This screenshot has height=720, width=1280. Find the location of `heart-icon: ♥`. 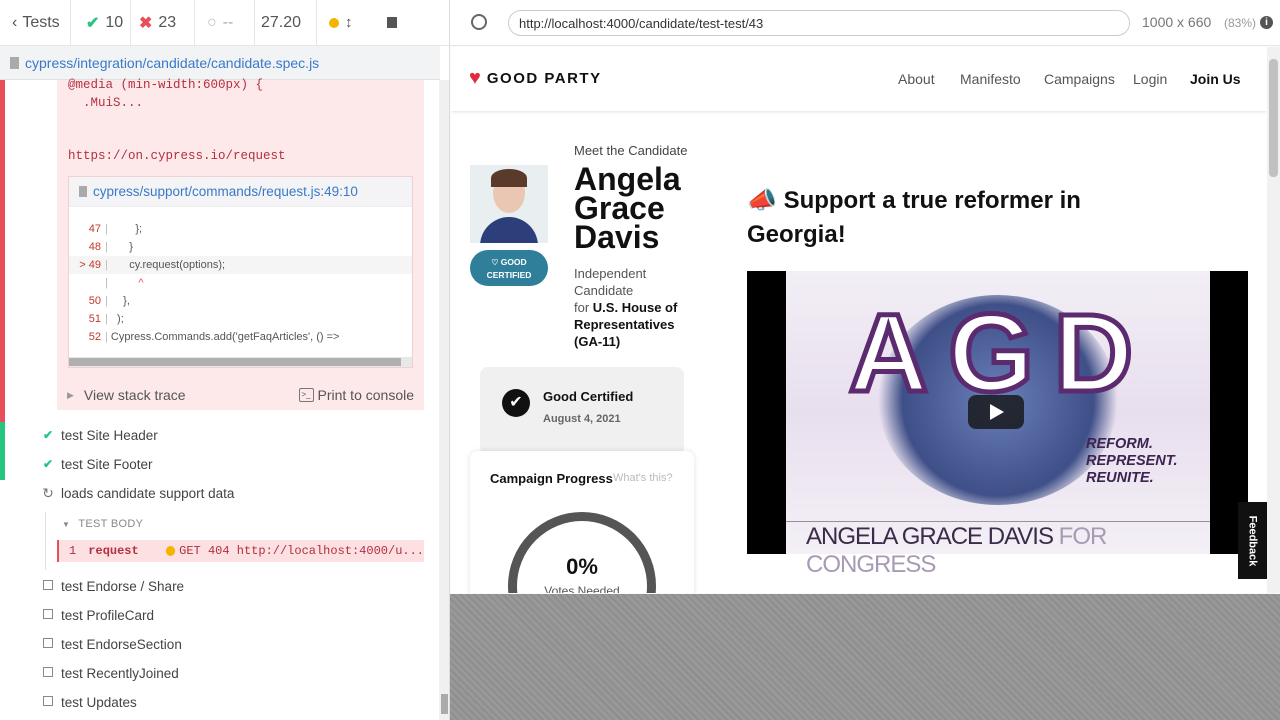

heart-icon: ♥ is located at coordinates (475, 78).